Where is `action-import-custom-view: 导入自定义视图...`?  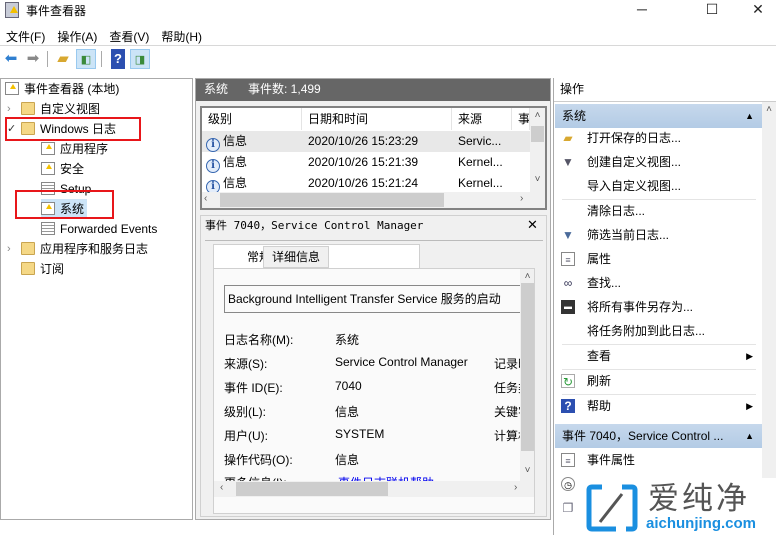 action-import-custom-view: 导入自定义视图... is located at coordinates (657, 186).